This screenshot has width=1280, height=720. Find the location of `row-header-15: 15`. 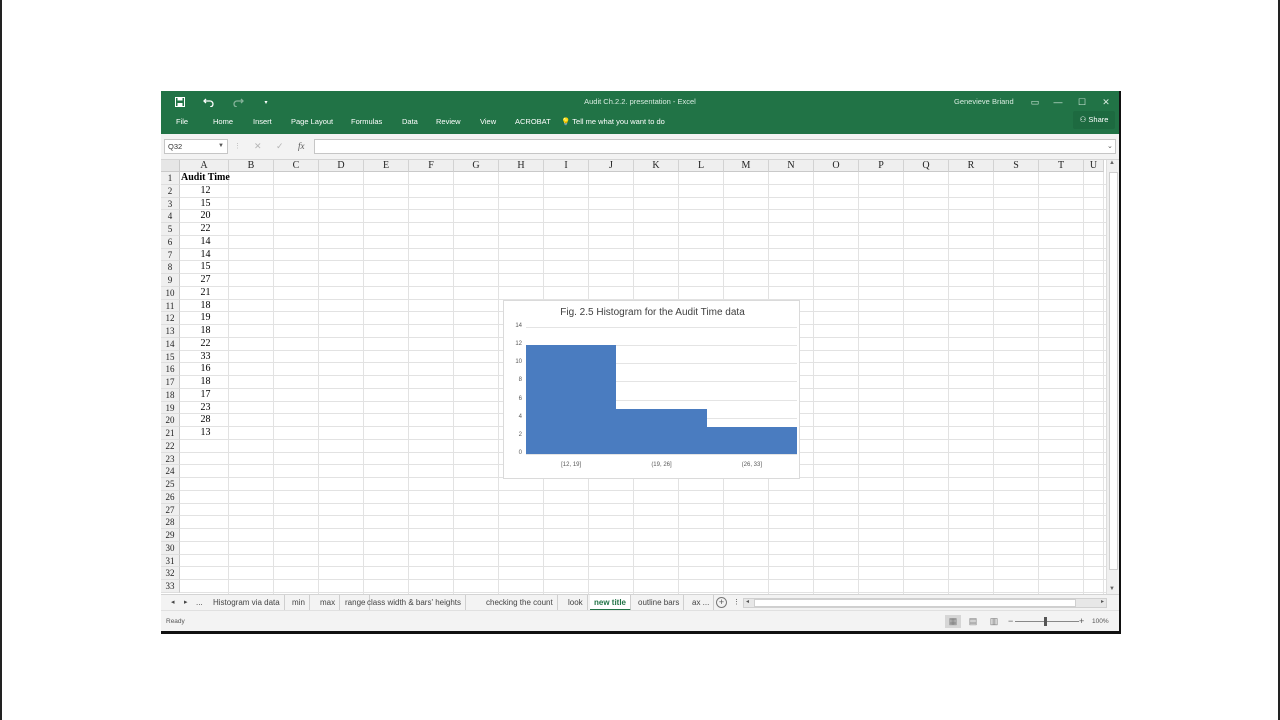

row-header-15: 15 is located at coordinates (170, 357).